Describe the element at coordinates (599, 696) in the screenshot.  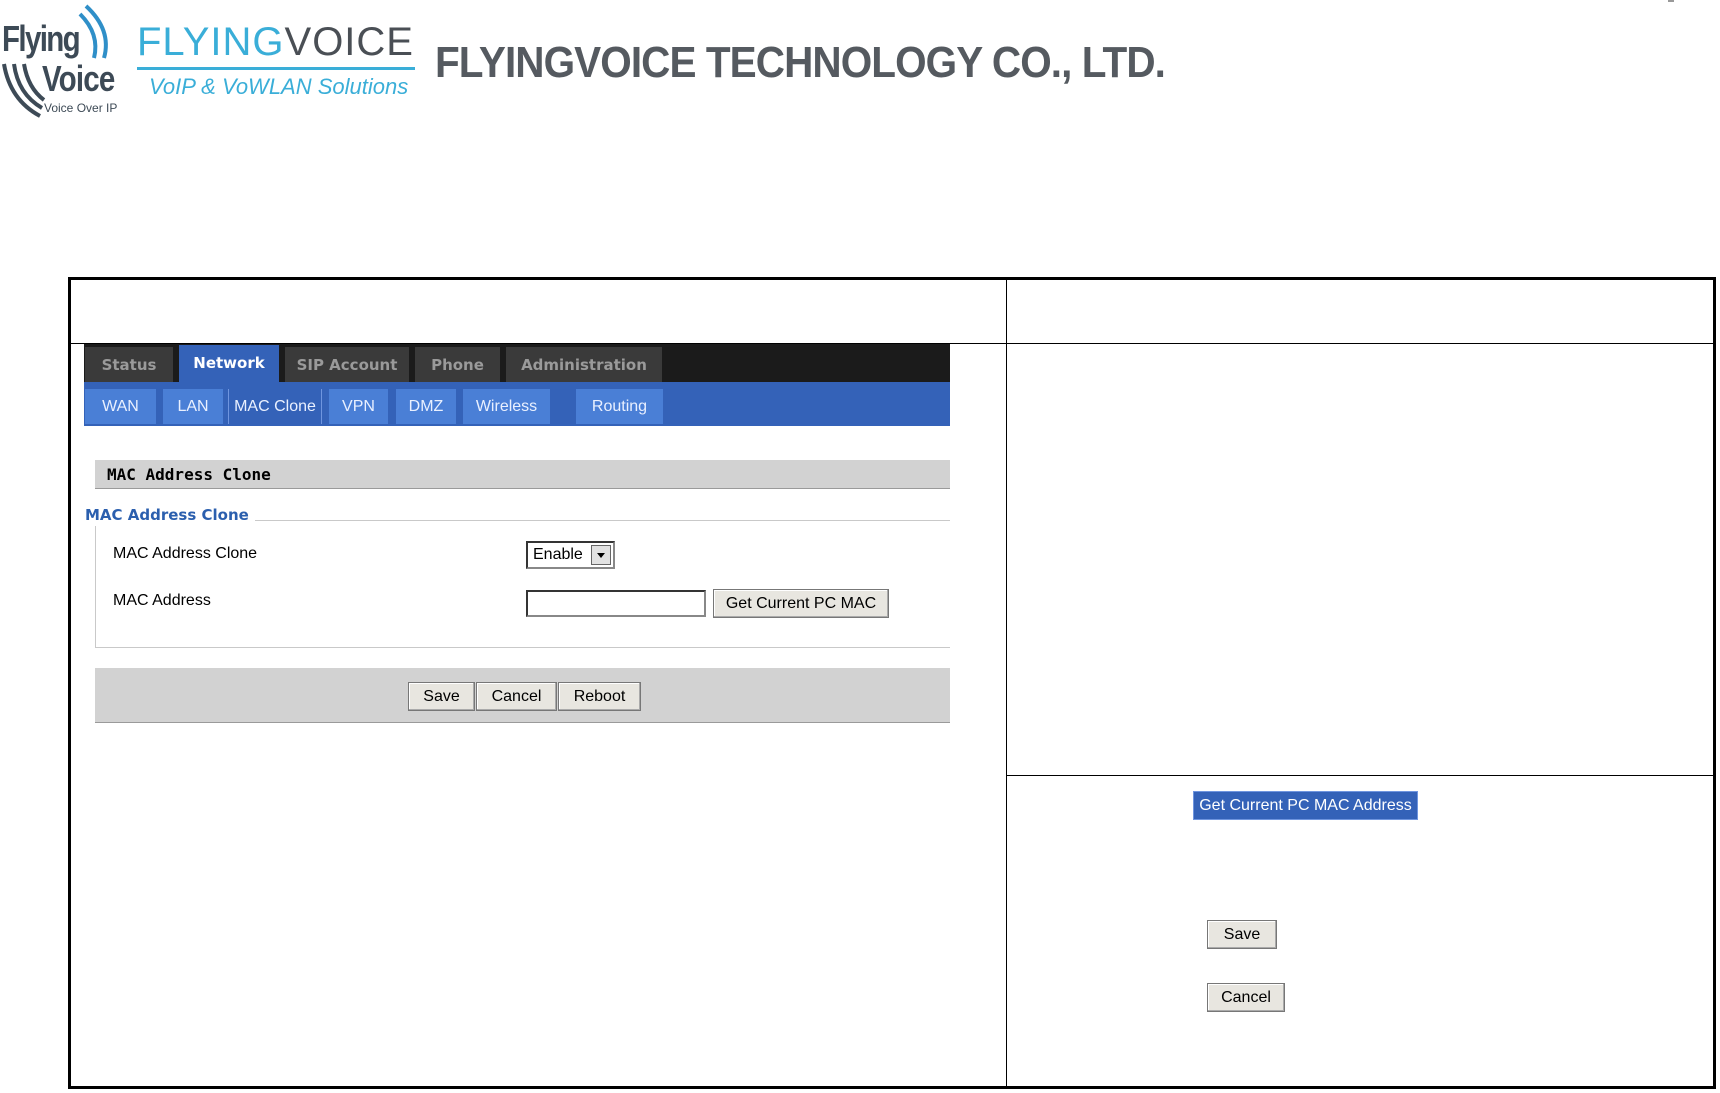
I see `reboot-button: Reboot` at that location.